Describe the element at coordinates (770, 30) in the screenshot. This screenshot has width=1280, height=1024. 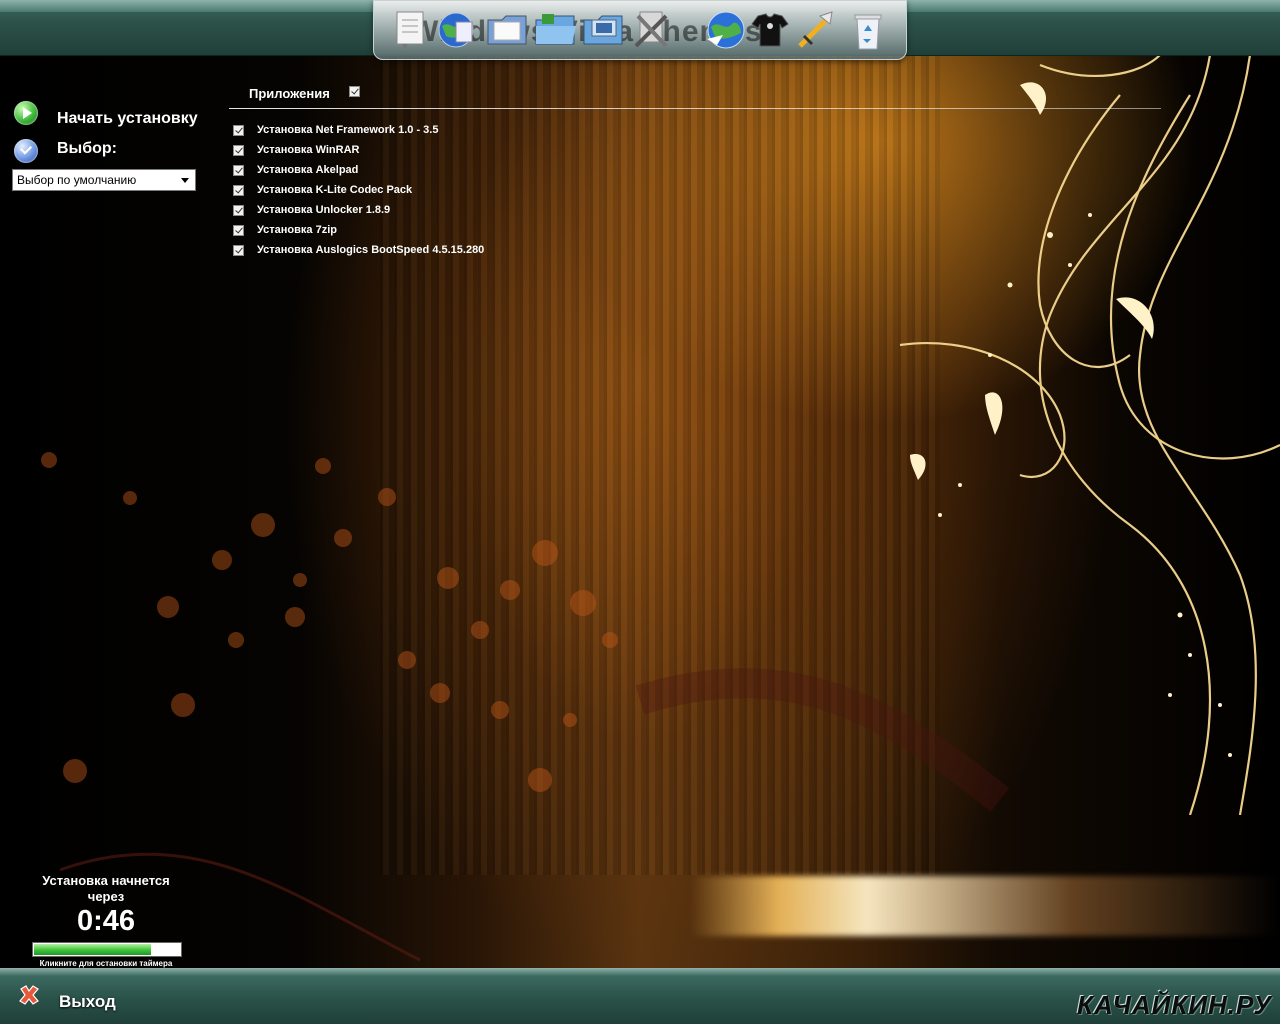
I see `tshirt-icon` at that location.